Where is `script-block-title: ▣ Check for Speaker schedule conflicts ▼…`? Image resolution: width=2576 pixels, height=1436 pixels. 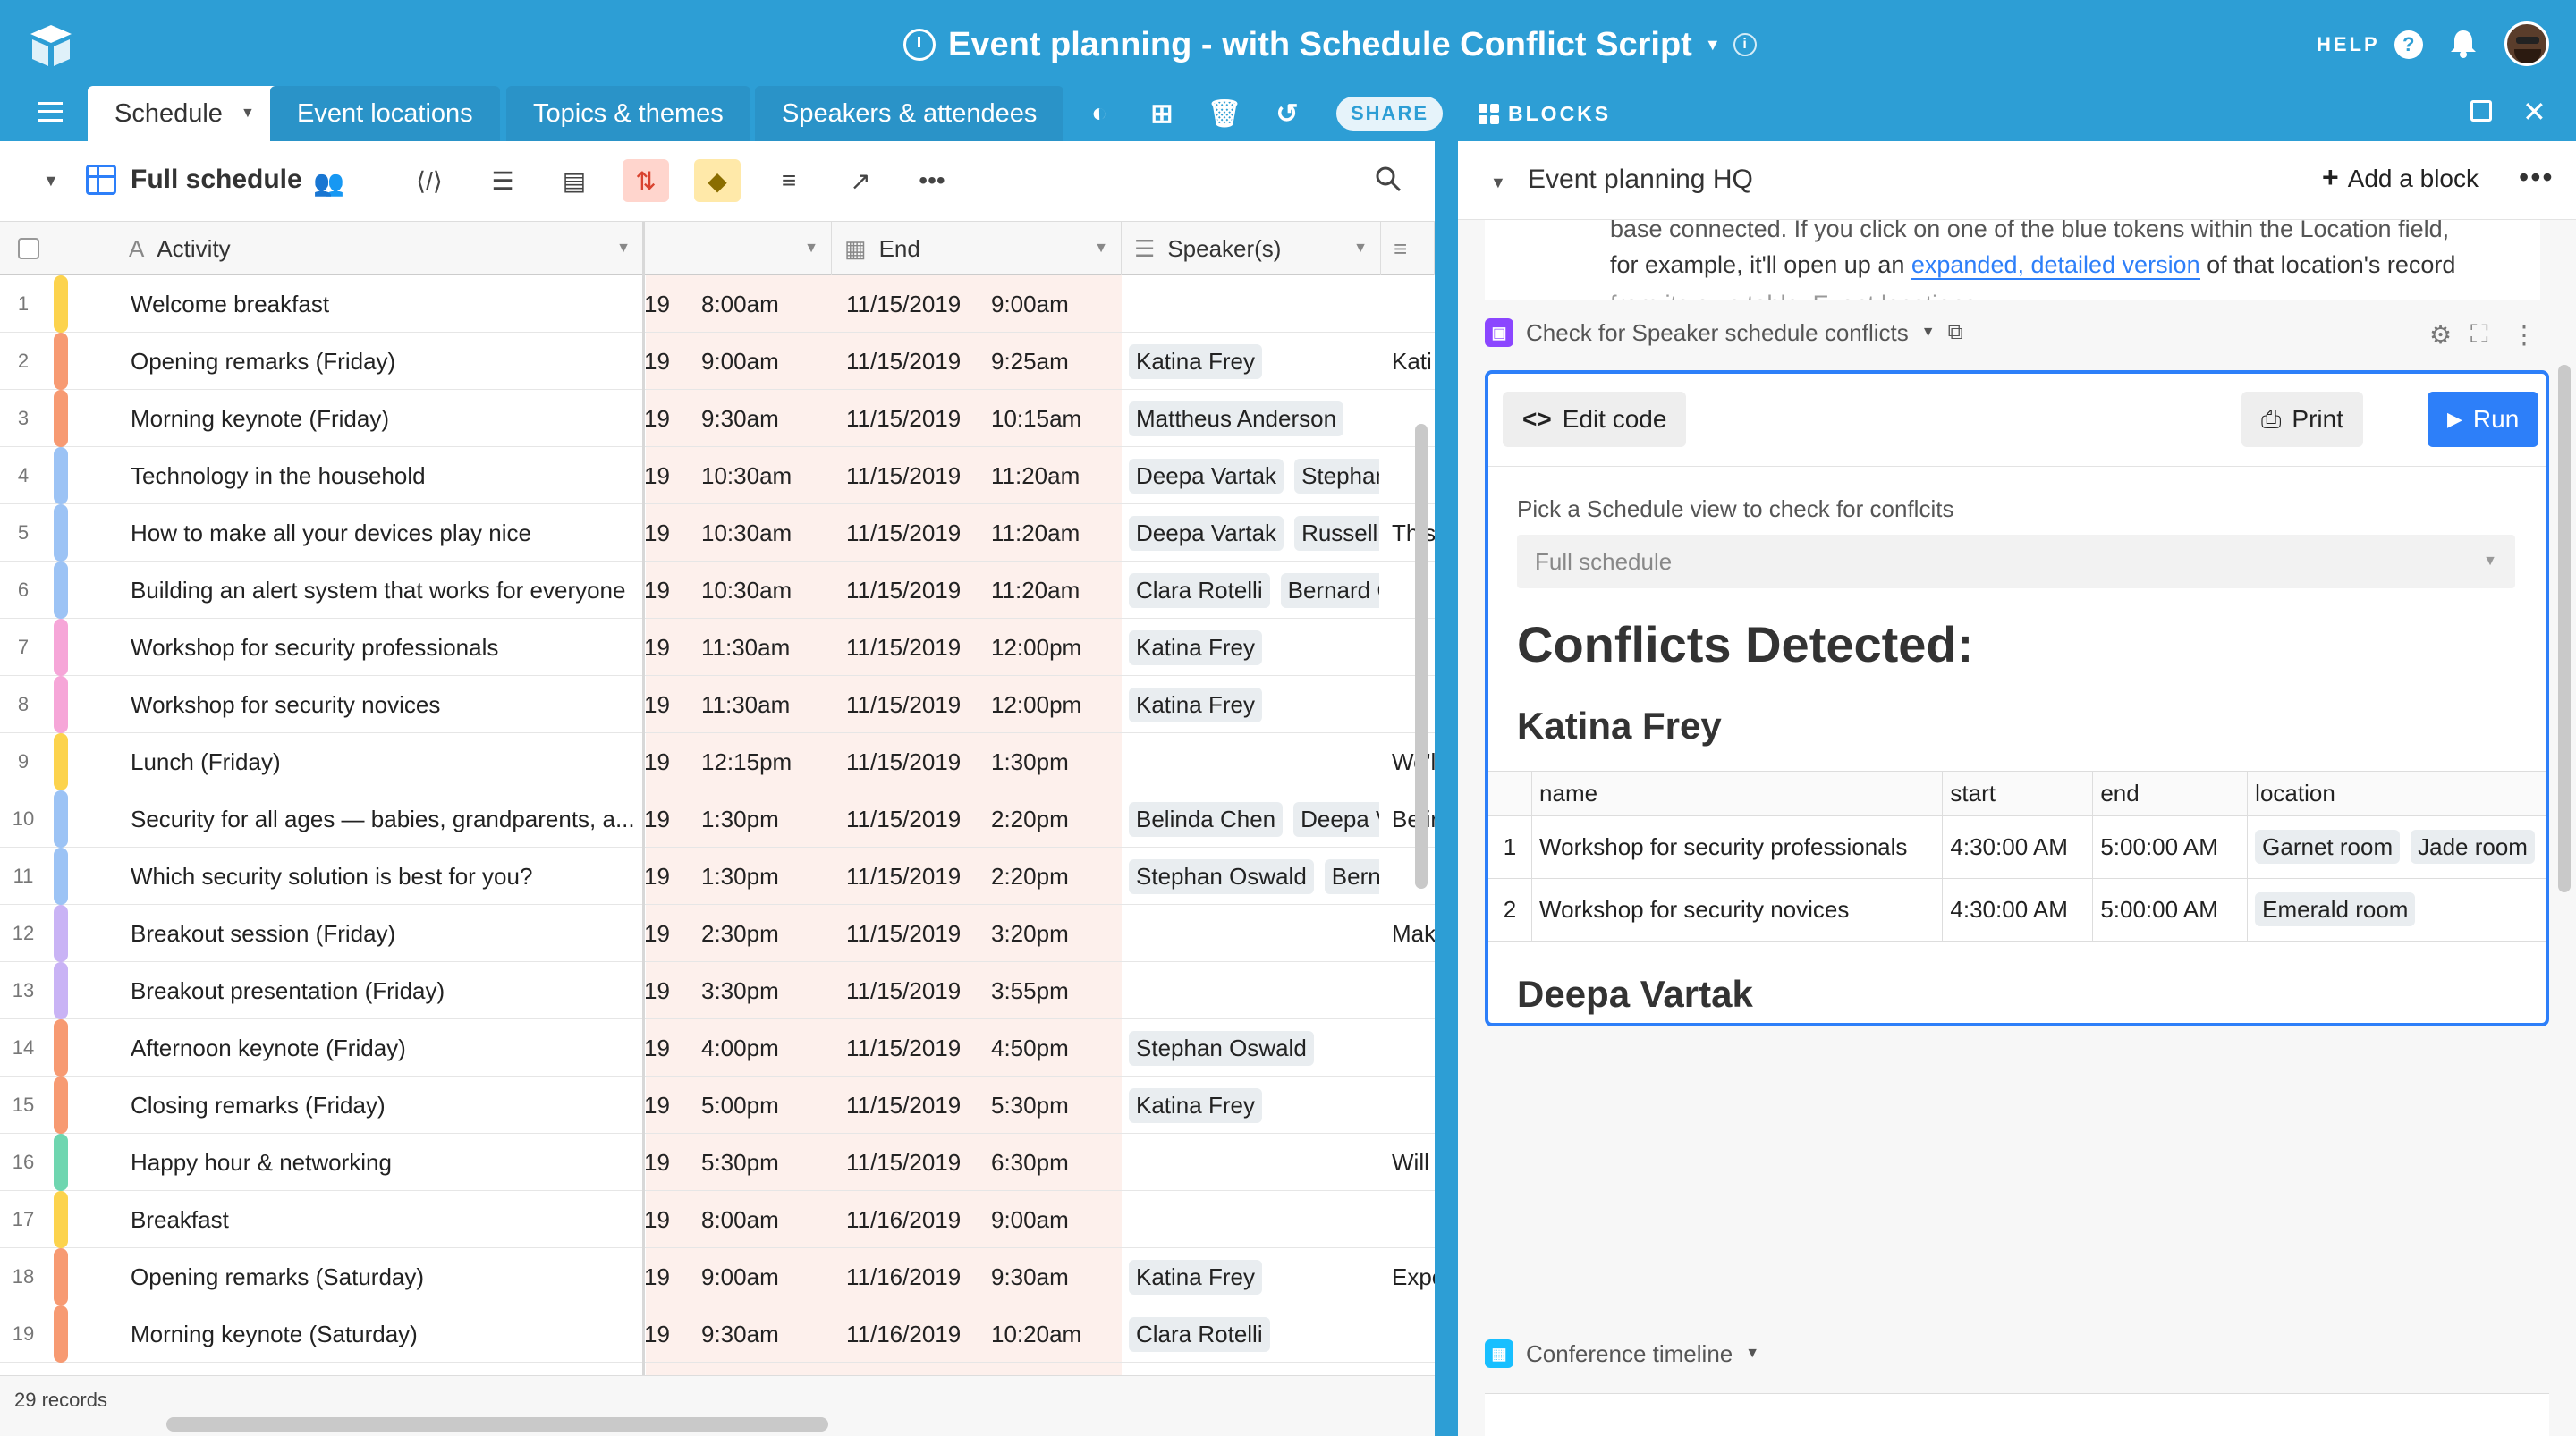
script-block-title: ▣ Check for Speaker schedule conflicts ▼… is located at coordinates (1724, 332).